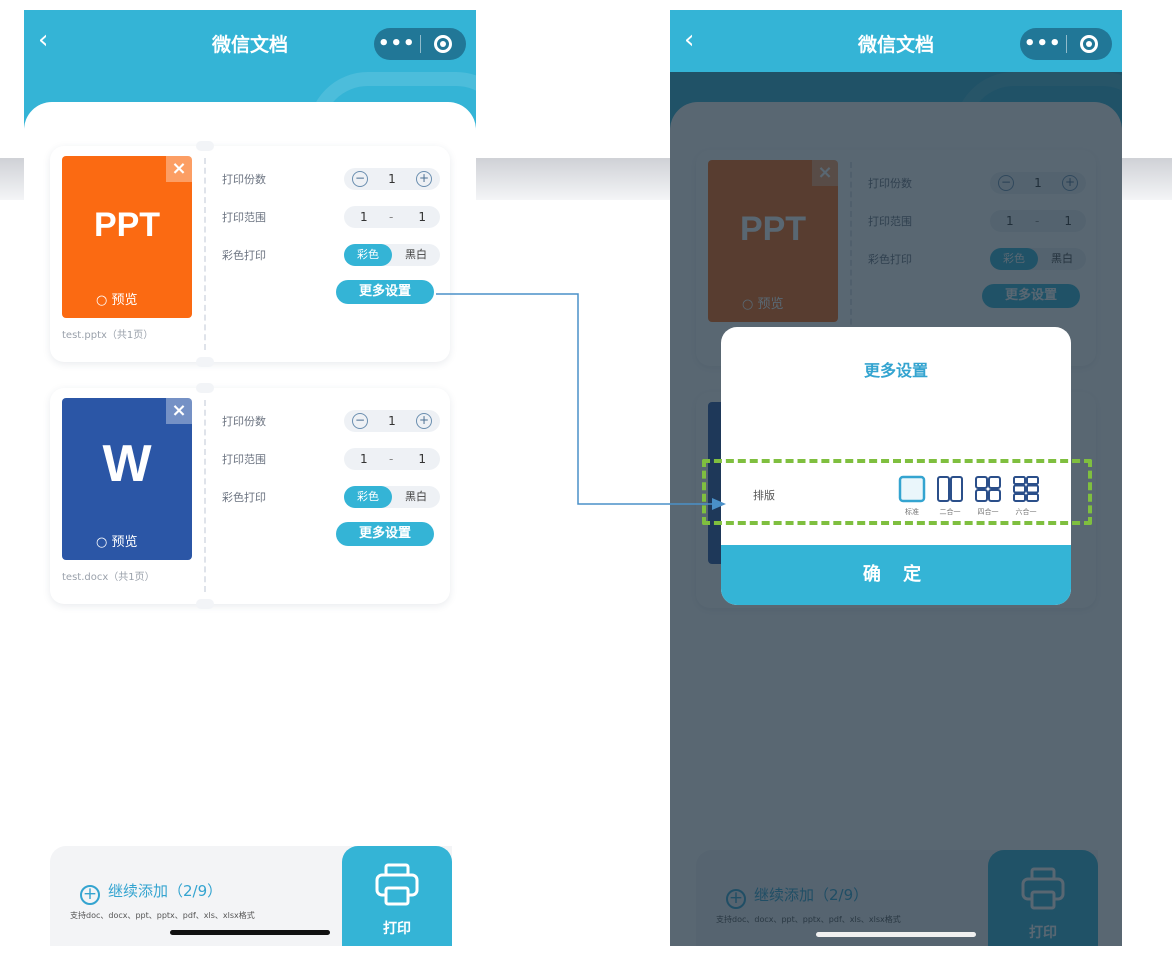 The height and width of the screenshot is (966, 1172). What do you see at coordinates (127, 464) in the screenshot?
I see `file-type-label: W` at bounding box center [127, 464].